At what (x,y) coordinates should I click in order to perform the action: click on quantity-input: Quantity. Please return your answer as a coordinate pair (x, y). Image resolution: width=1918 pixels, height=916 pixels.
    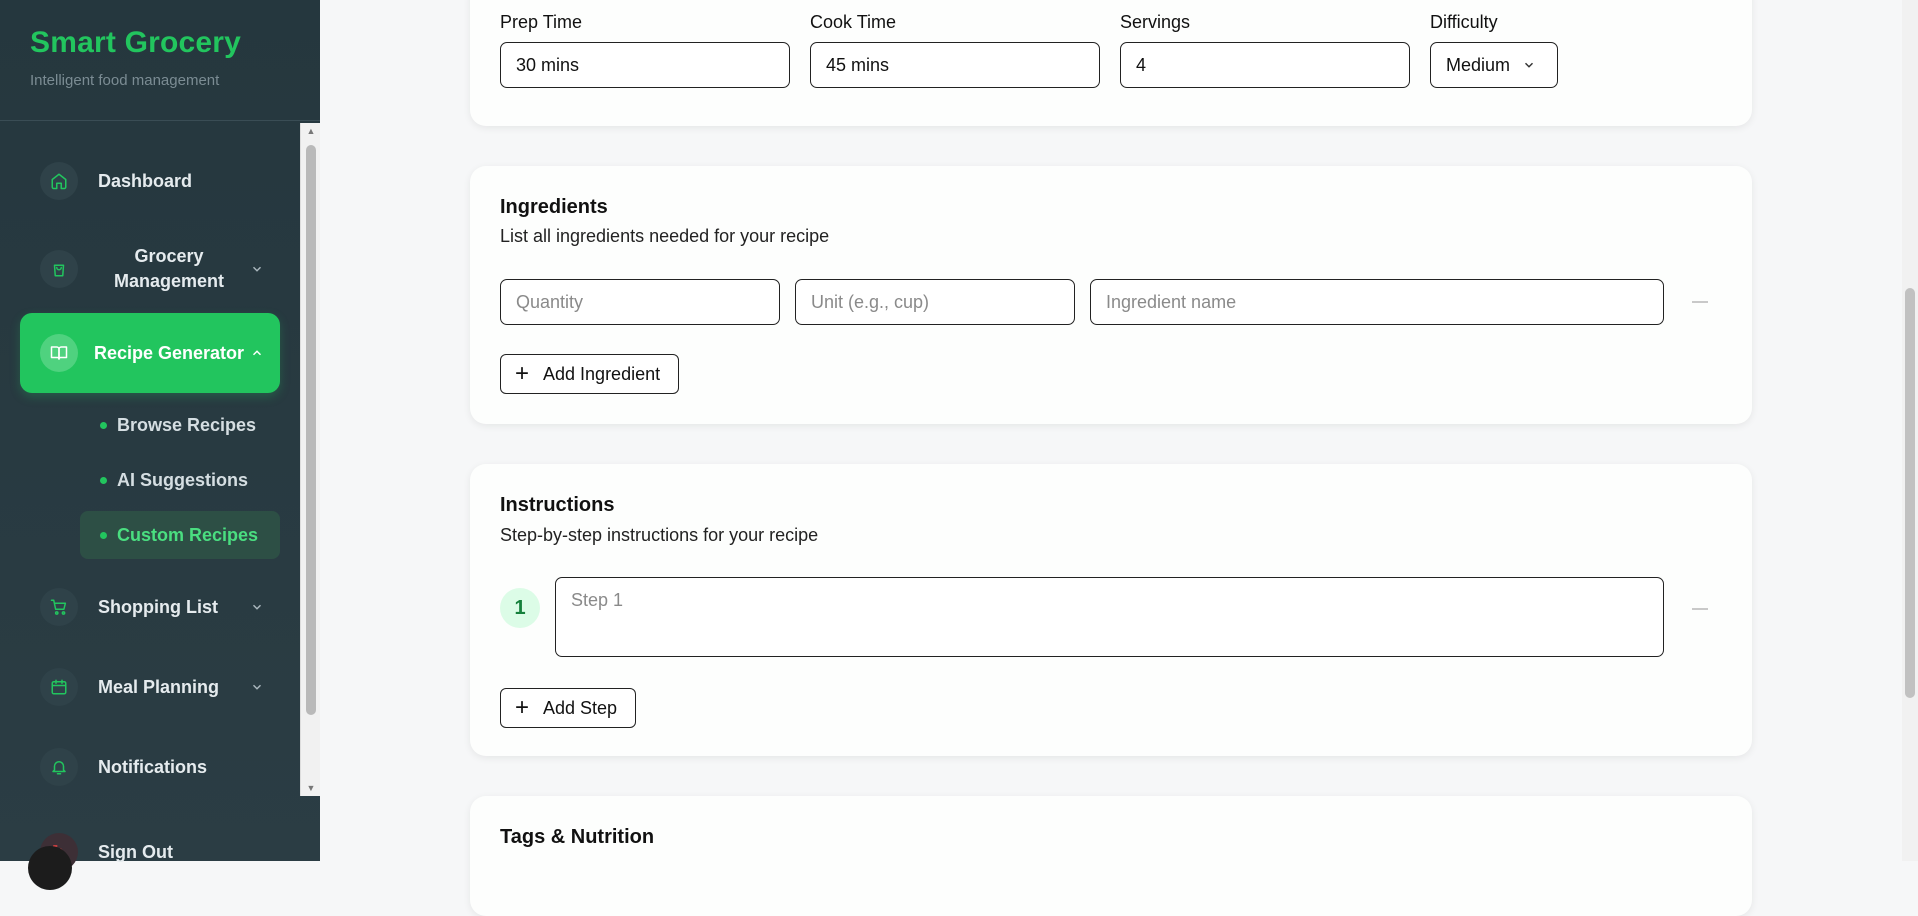
    Looking at the image, I should click on (640, 302).